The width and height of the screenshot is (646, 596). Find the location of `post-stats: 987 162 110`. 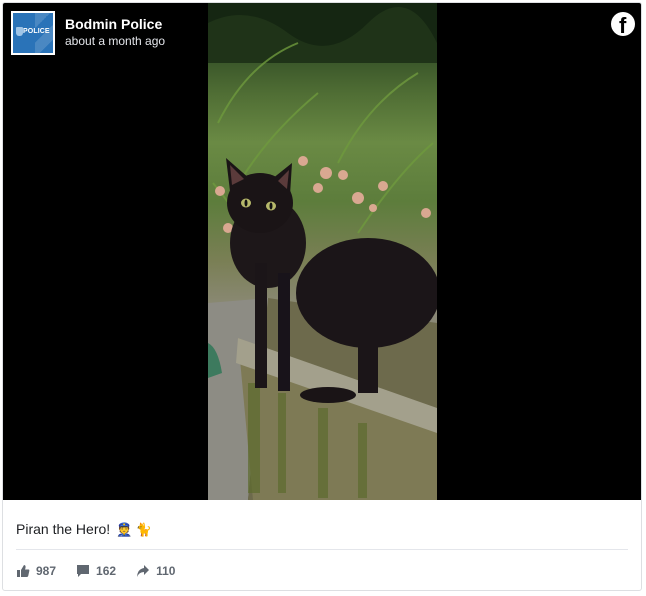

post-stats: 987 162 110 is located at coordinates (105, 571).